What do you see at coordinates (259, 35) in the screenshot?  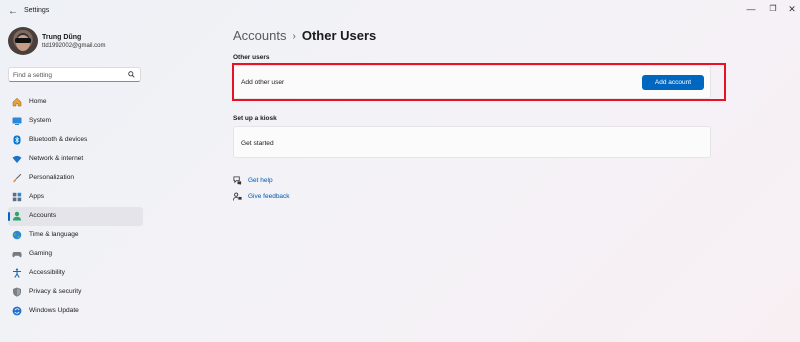 I see `breadcrumb-parent: Accounts` at bounding box center [259, 35].